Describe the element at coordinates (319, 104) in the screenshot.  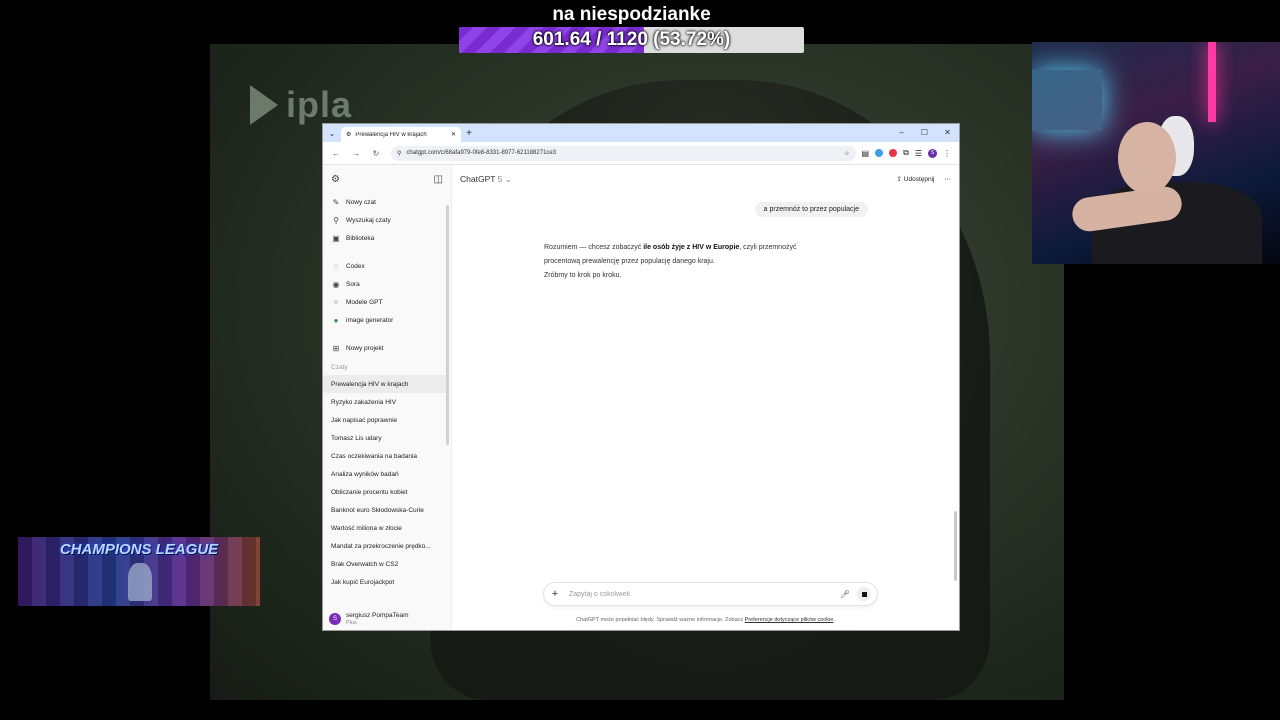
I see `ipla-logo-text: ipla` at that location.